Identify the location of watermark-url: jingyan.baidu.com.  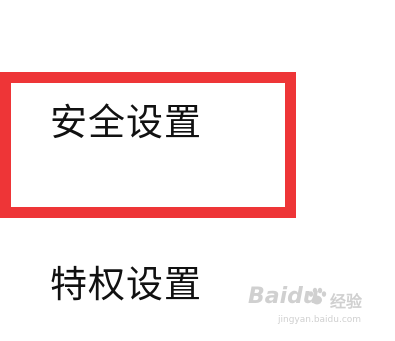
(320, 320).